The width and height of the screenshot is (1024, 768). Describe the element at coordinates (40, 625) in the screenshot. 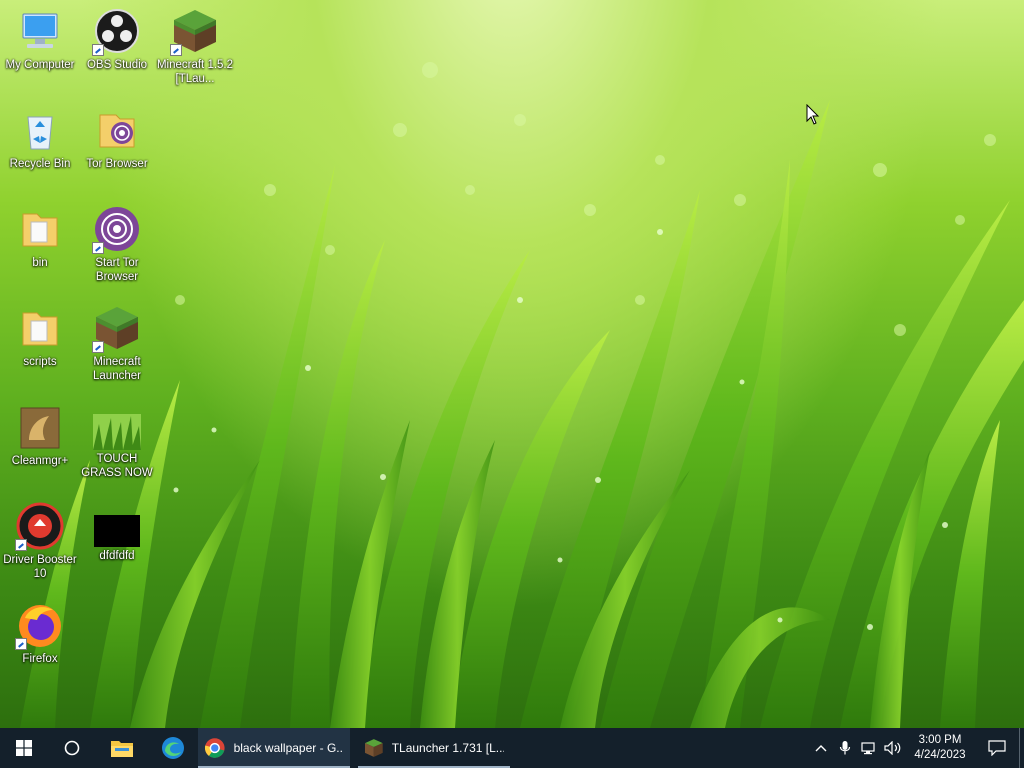

I see `firefox-icon` at that location.